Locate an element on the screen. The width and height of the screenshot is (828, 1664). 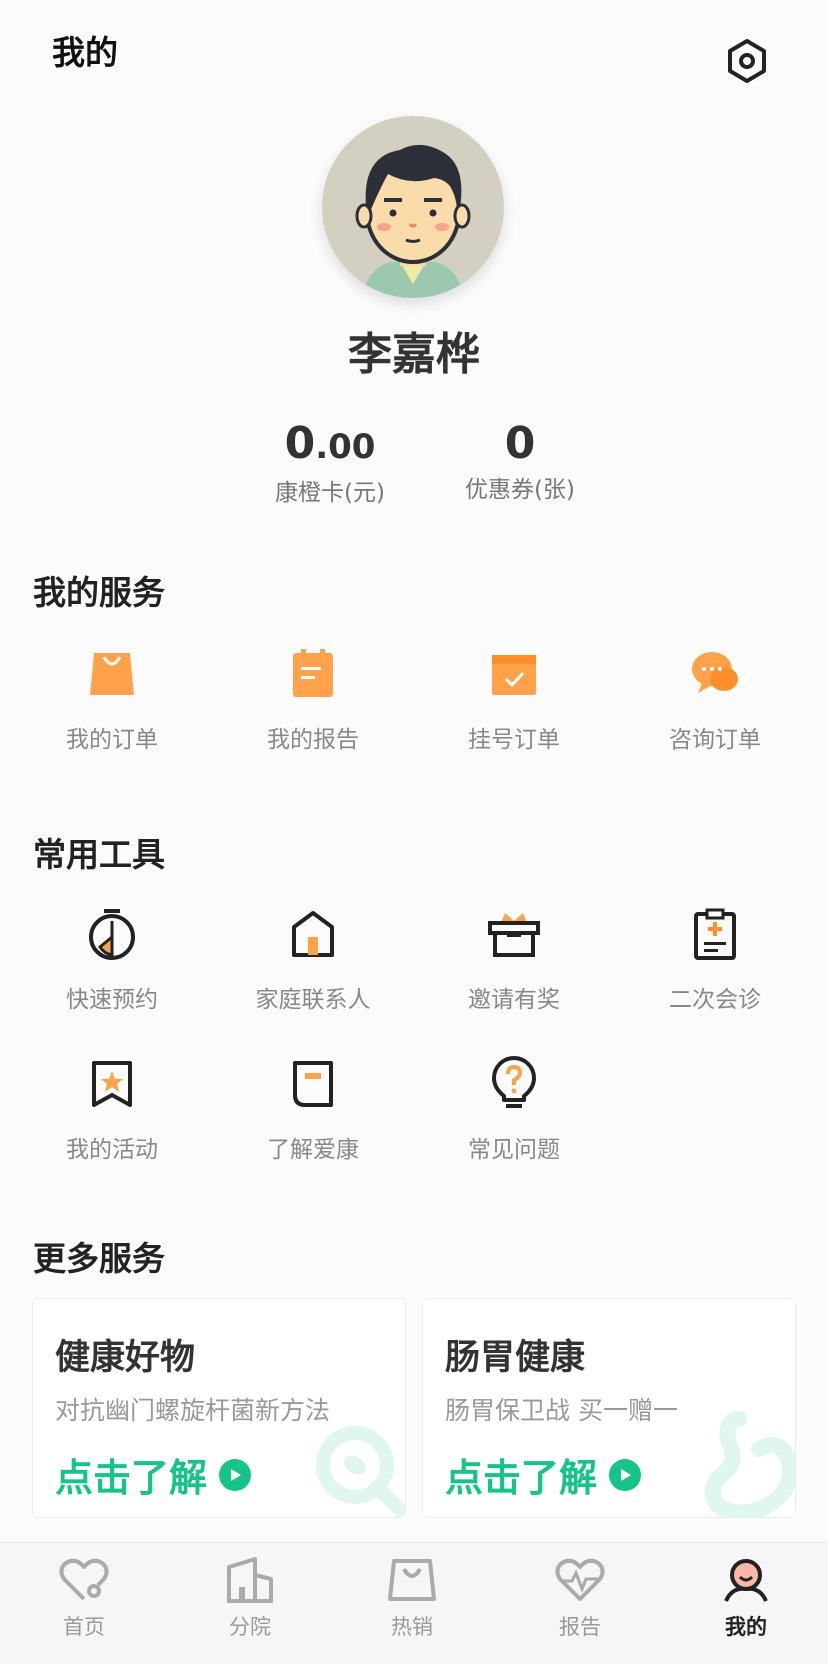
tool-item-family-contacts: 家庭联系人 is located at coordinates (313, 960).